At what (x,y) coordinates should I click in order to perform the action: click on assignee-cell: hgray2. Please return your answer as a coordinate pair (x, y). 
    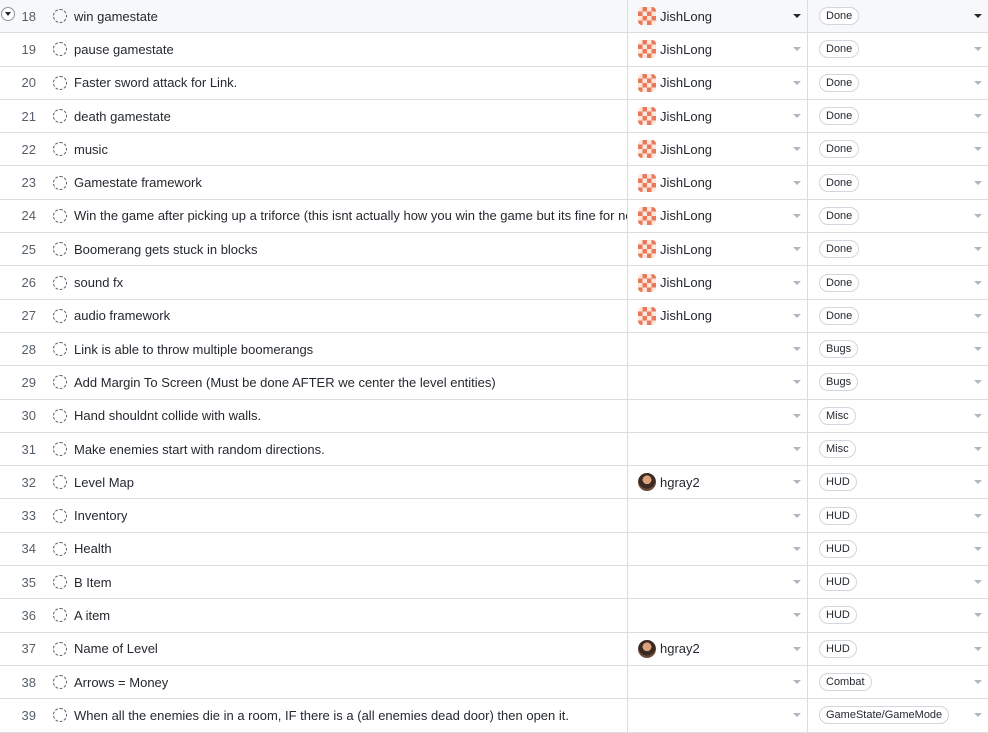
    Looking at the image, I should click on (718, 482).